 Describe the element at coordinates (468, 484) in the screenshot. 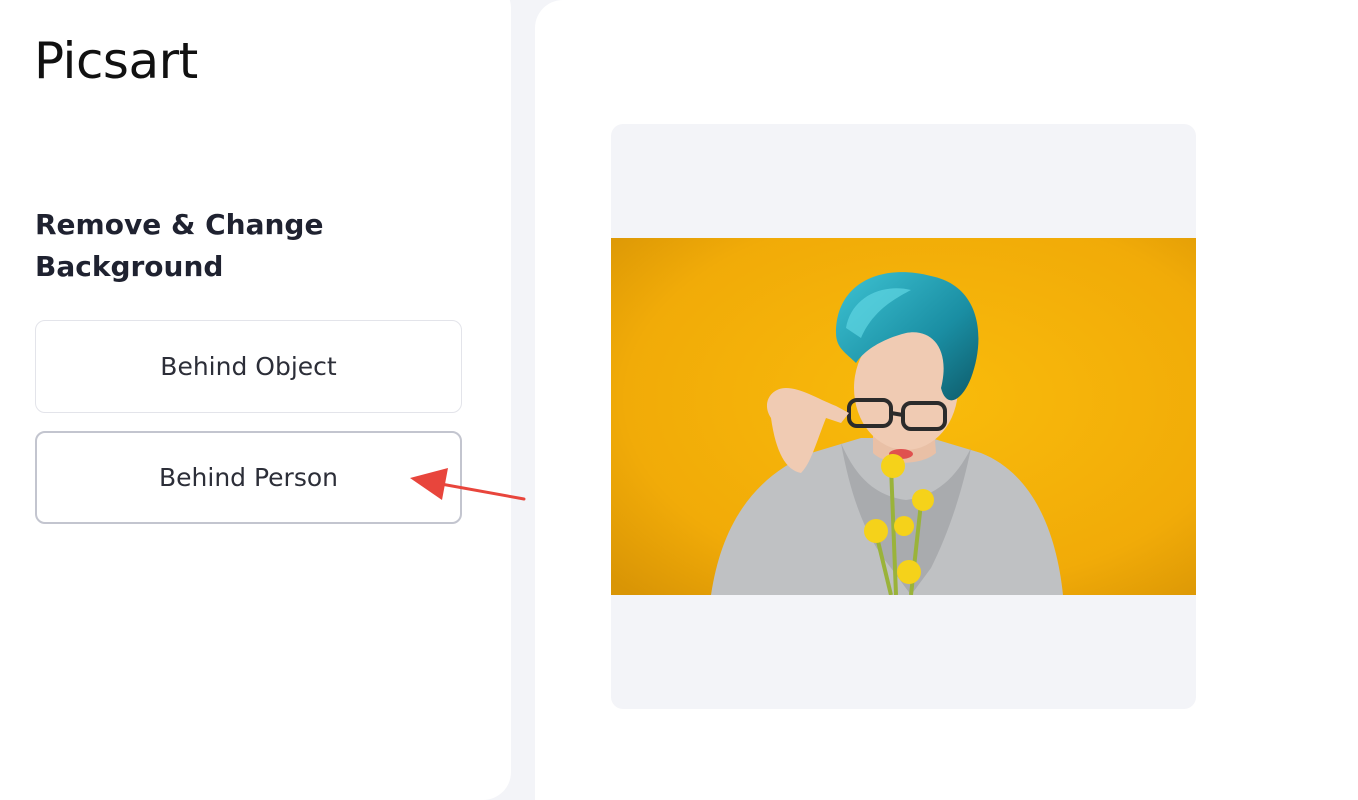

I see `red-arrow-icon` at that location.